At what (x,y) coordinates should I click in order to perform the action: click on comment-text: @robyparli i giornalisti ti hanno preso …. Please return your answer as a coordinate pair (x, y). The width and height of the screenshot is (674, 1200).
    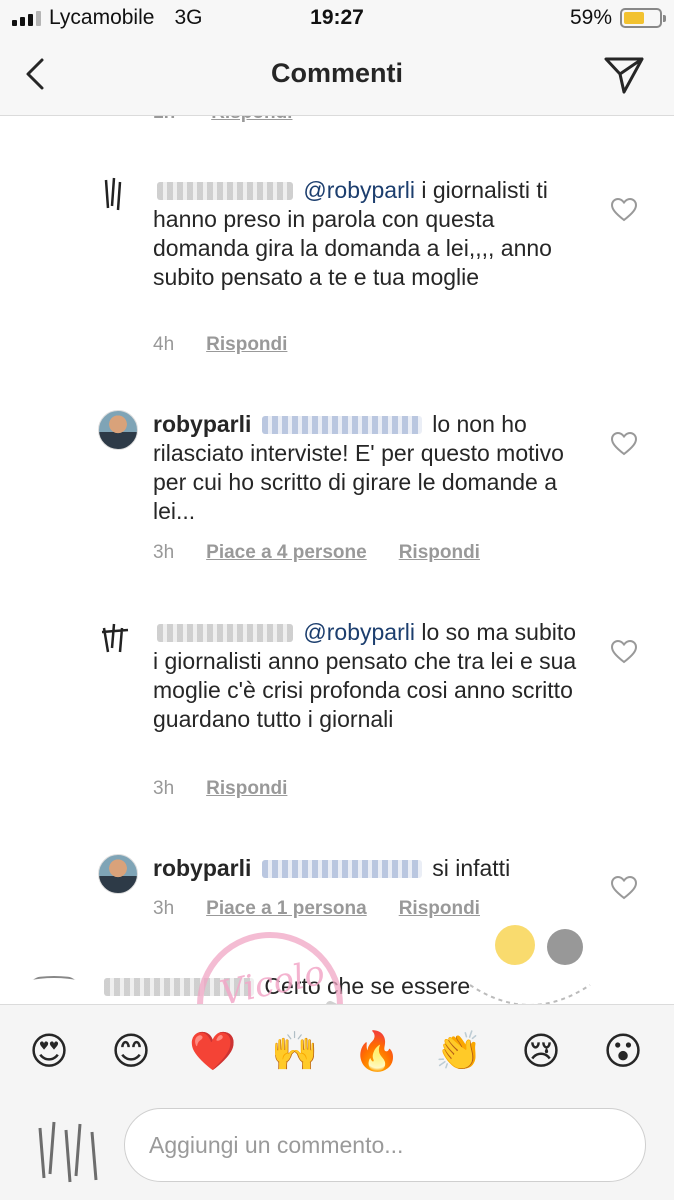
    Looking at the image, I should click on (368, 234).